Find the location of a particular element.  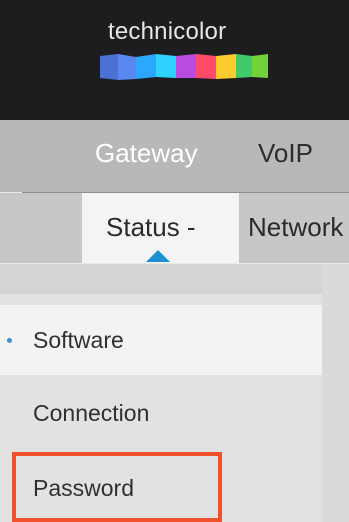

main-nav-voip: VoIP is located at coordinates (285, 153).